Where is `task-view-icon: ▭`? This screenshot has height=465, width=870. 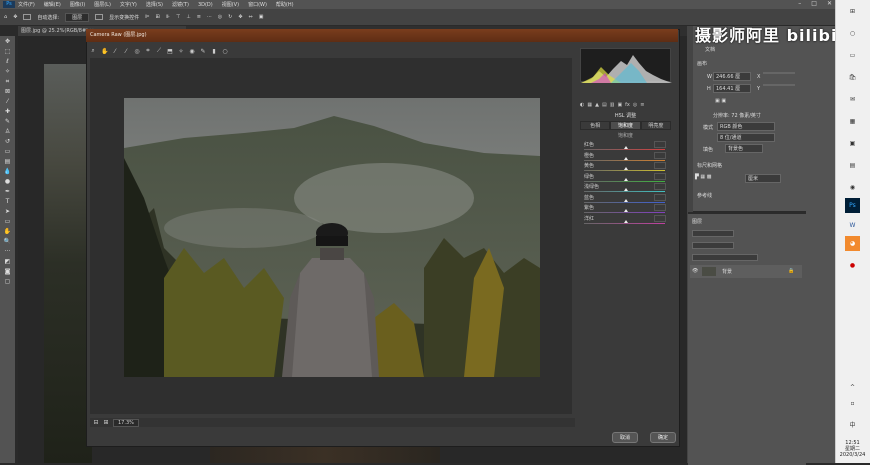 task-view-icon: ▭ is located at coordinates (852, 55).